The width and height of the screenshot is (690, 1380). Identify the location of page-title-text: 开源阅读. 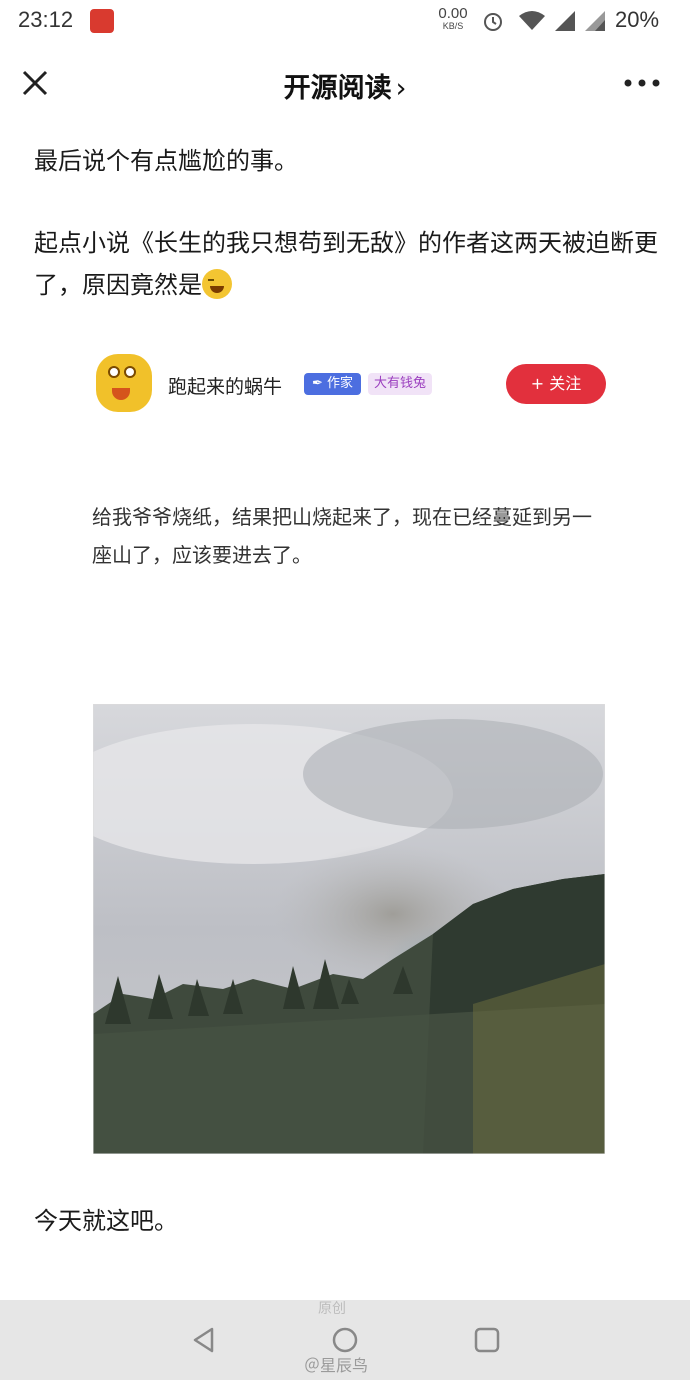
(337, 88).